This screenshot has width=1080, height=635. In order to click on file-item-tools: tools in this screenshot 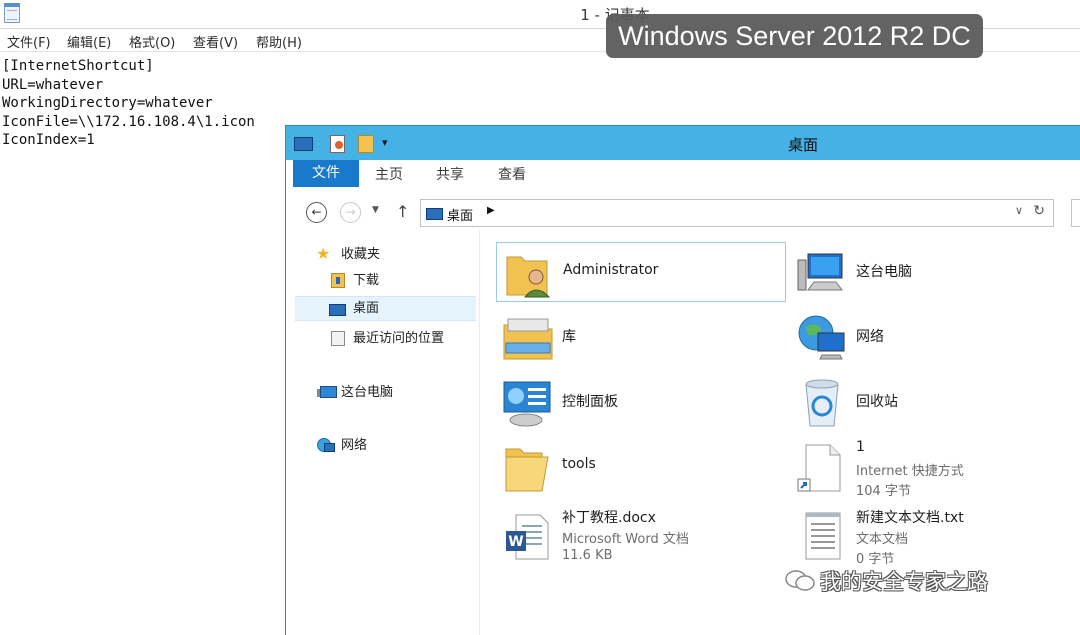, I will do `click(641, 469)`.